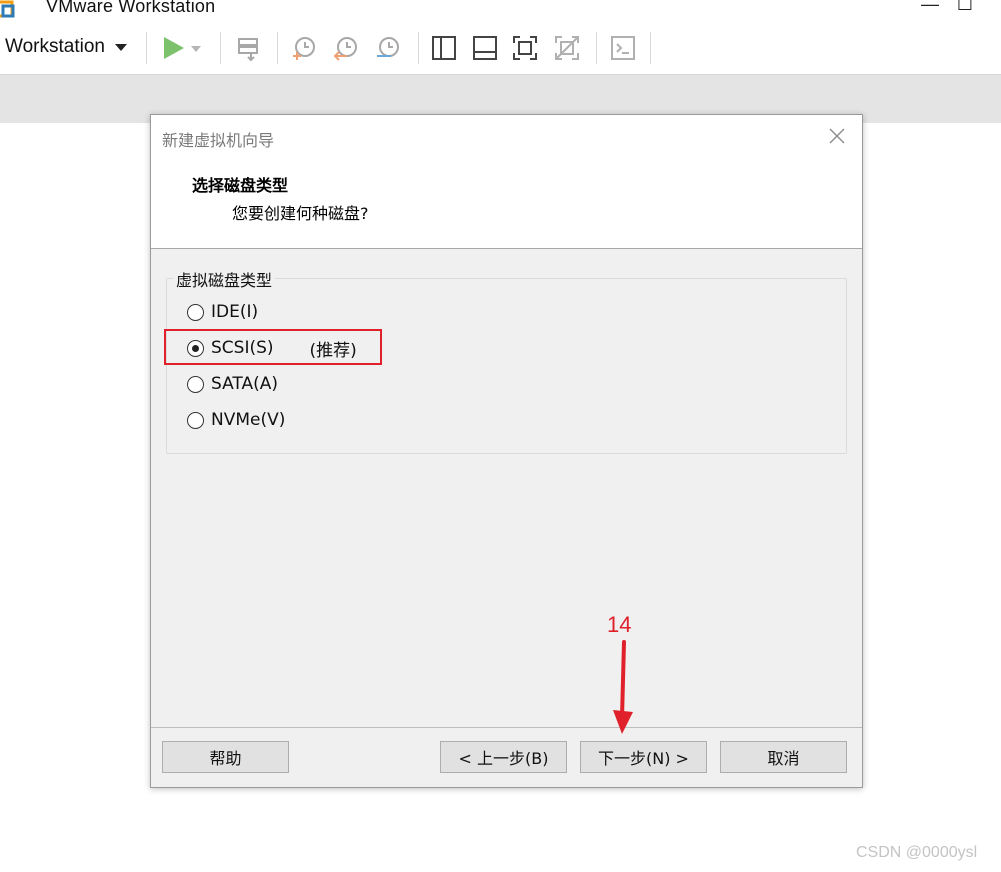 The height and width of the screenshot is (872, 1001). What do you see at coordinates (196, 48) in the screenshot?
I see `dropdown-arrow-icon` at bounding box center [196, 48].